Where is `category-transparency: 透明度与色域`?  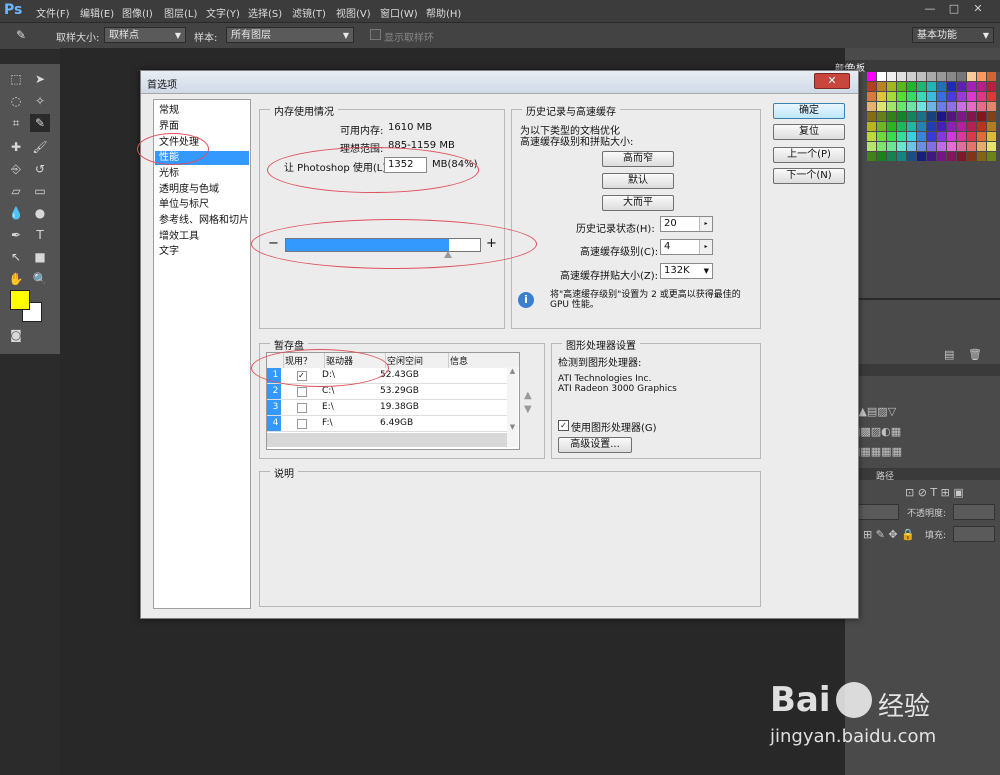 category-transparency: 透明度与色域 is located at coordinates (202, 190).